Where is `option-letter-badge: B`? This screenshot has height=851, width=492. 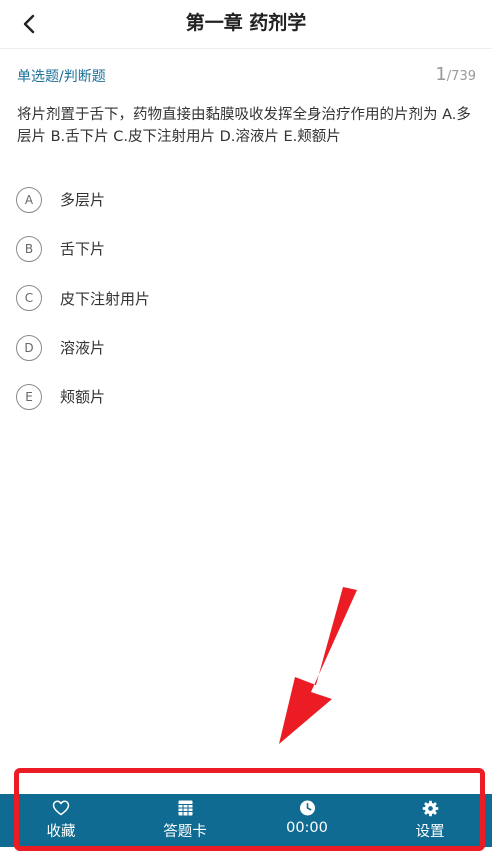 option-letter-badge: B is located at coordinates (29, 248).